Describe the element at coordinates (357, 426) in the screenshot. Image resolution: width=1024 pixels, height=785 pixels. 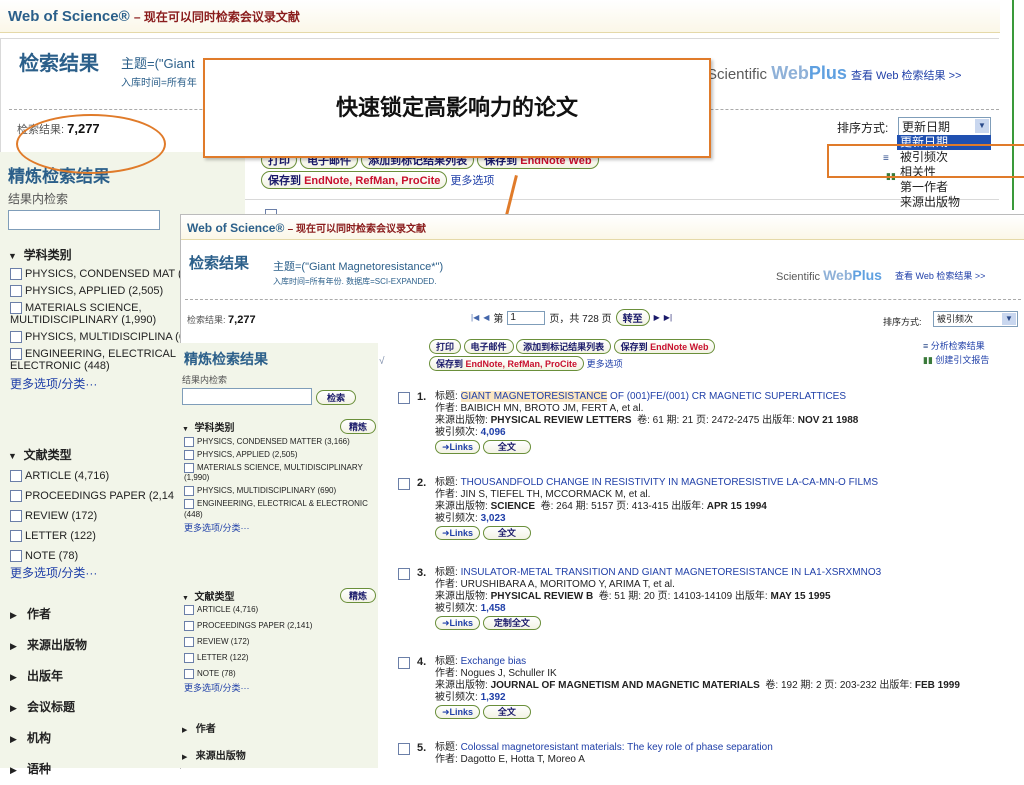
I see `fg-refine-subject-button: 精炼` at that location.